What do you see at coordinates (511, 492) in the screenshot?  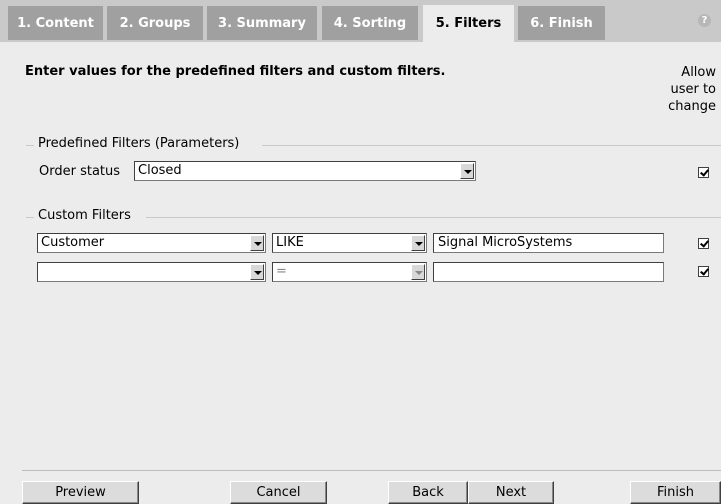 I see `next-button: Next` at bounding box center [511, 492].